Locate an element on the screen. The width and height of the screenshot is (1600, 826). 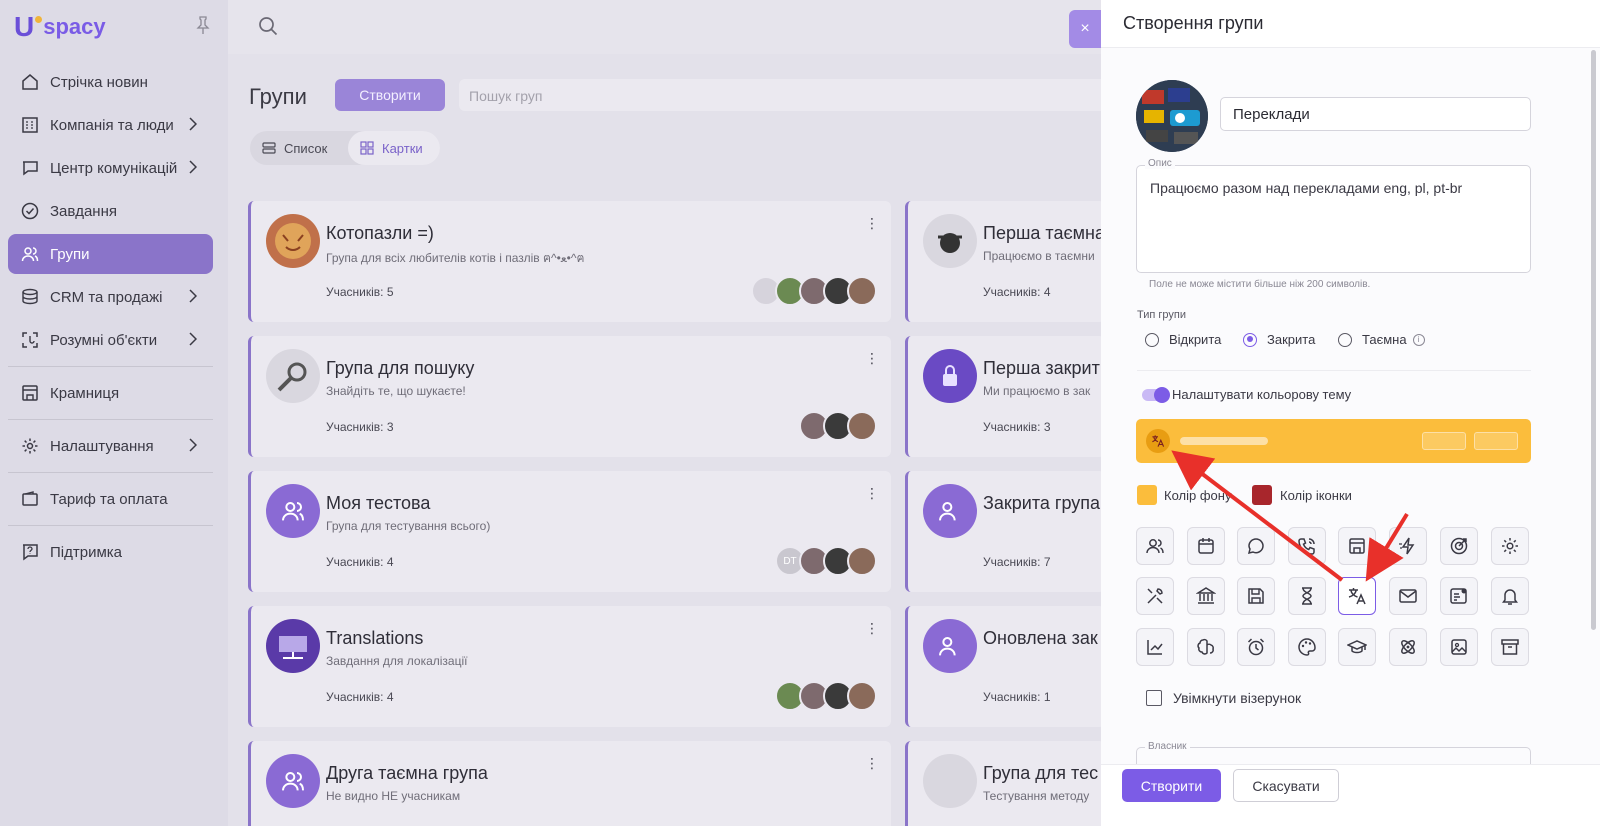
icon-option-image is located at coordinates (1459, 647).